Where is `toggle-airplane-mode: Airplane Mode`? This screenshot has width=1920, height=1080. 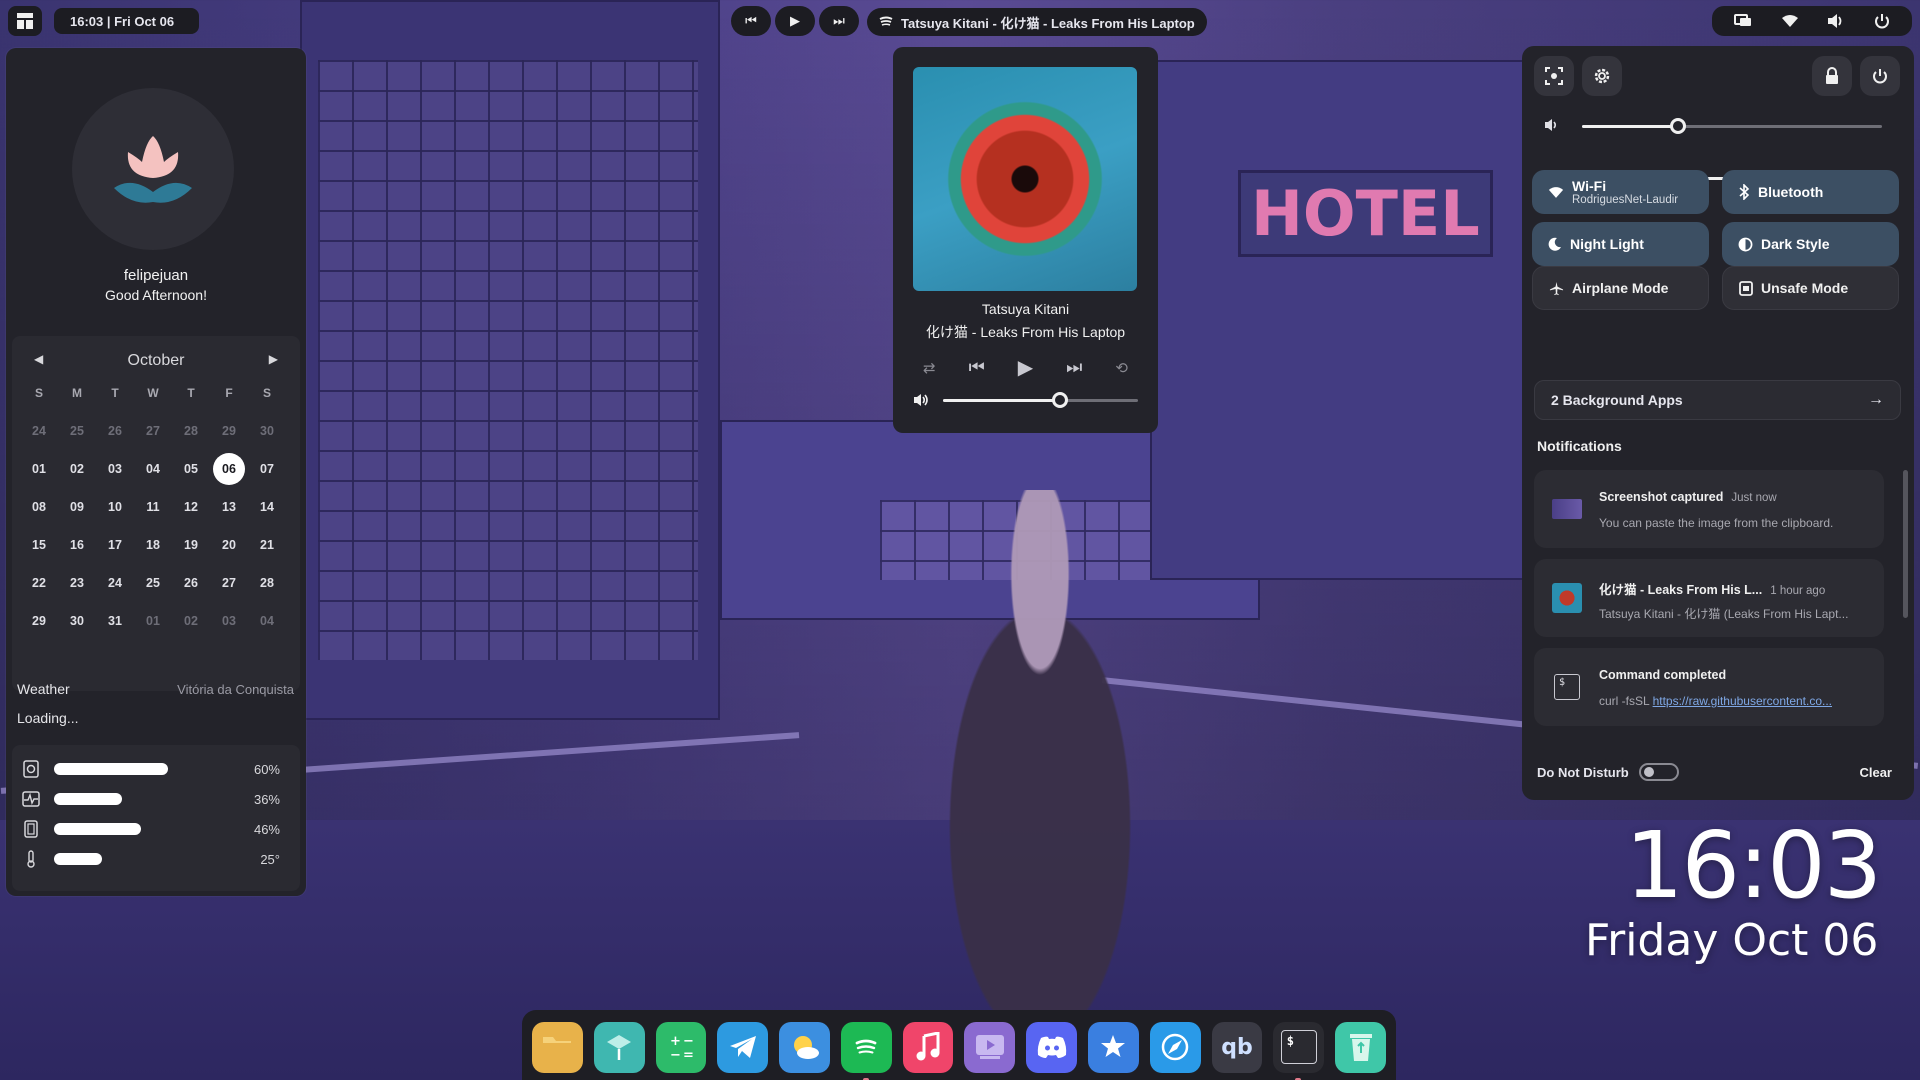 toggle-airplane-mode: Airplane Mode is located at coordinates (1620, 288).